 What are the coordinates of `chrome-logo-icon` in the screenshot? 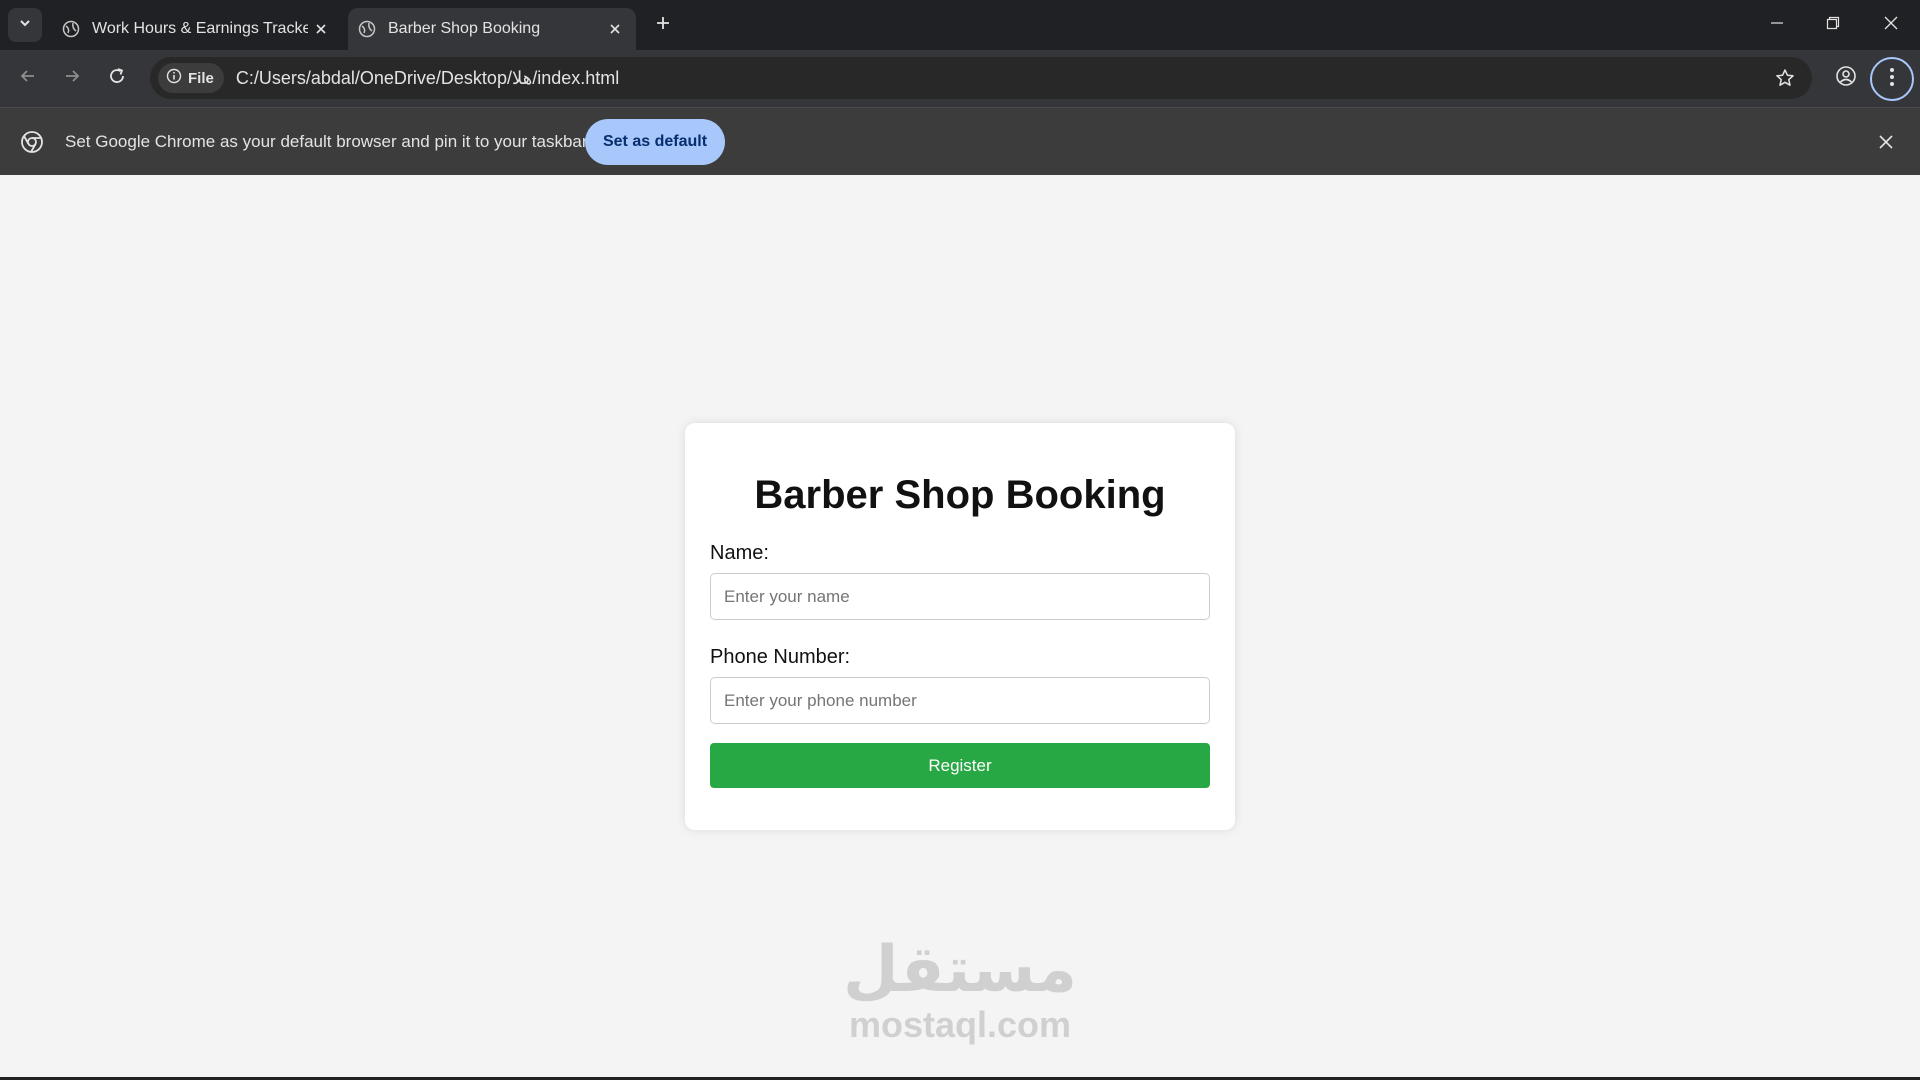 It's located at (32, 142).